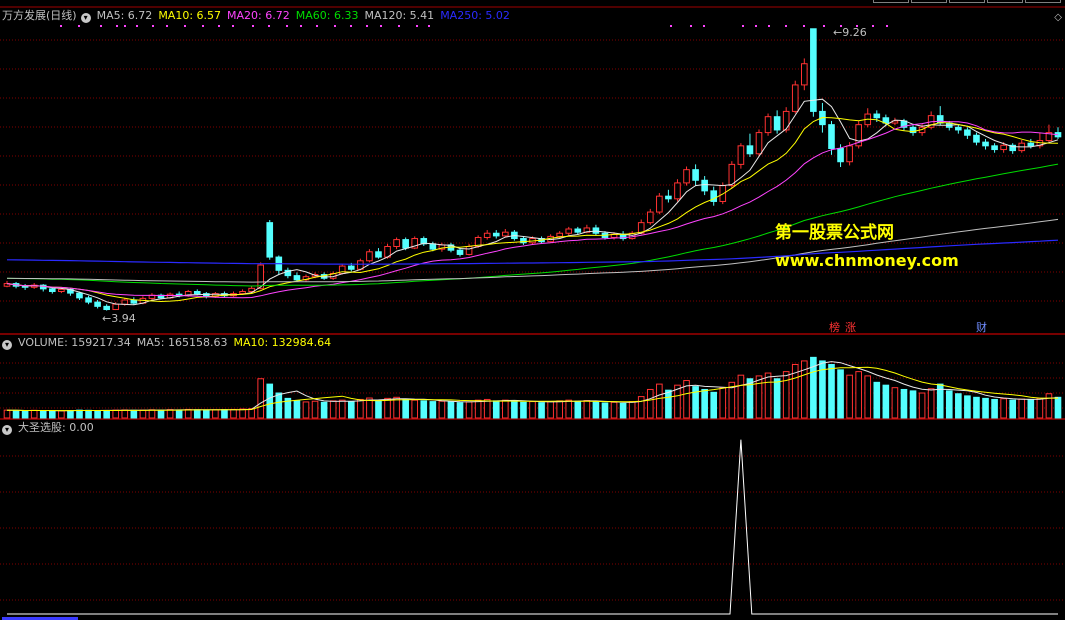 Image resolution: width=1065 pixels, height=620 pixels. Describe the element at coordinates (399, 15) in the screenshot. I see `ma-legend-item: MA120: 5.41` at that location.